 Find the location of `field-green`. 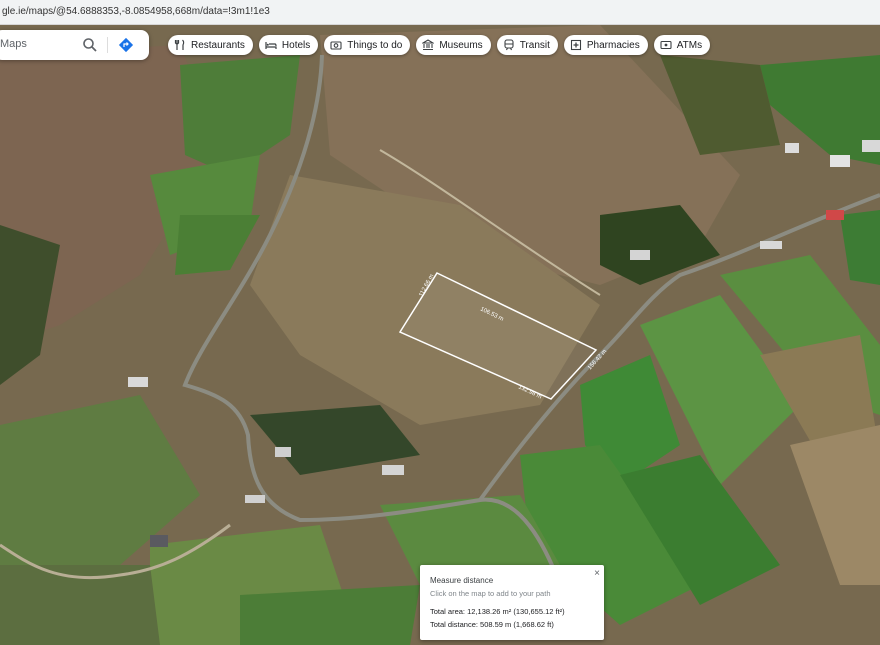

field-green is located at coordinates (330, 615).